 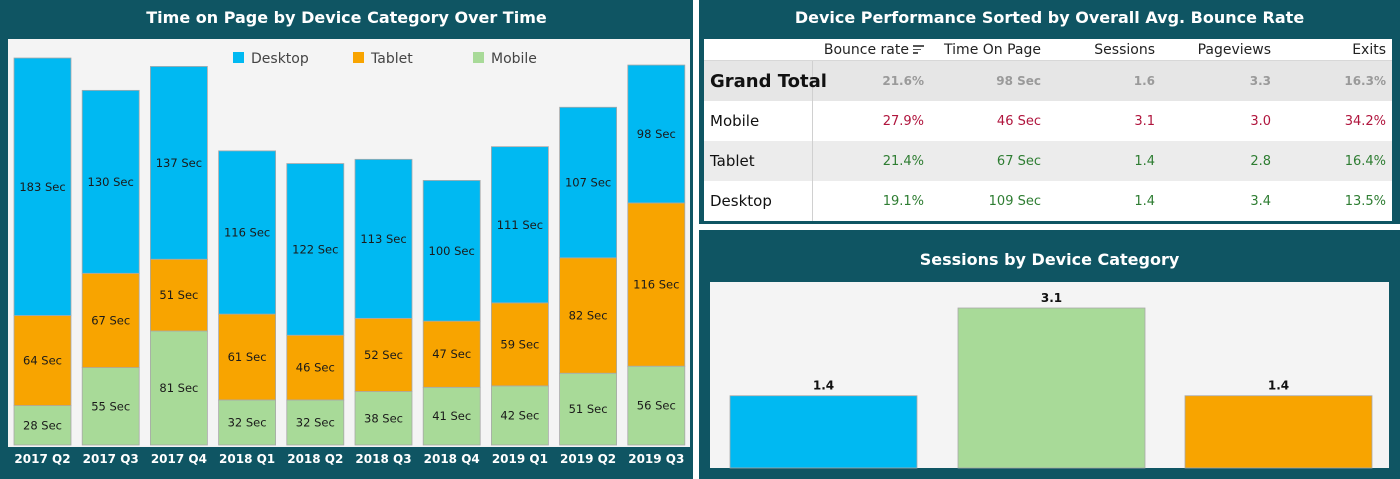 What do you see at coordinates (519, 344) in the screenshot?
I see `data-label-tablet: 59 Sec` at bounding box center [519, 344].